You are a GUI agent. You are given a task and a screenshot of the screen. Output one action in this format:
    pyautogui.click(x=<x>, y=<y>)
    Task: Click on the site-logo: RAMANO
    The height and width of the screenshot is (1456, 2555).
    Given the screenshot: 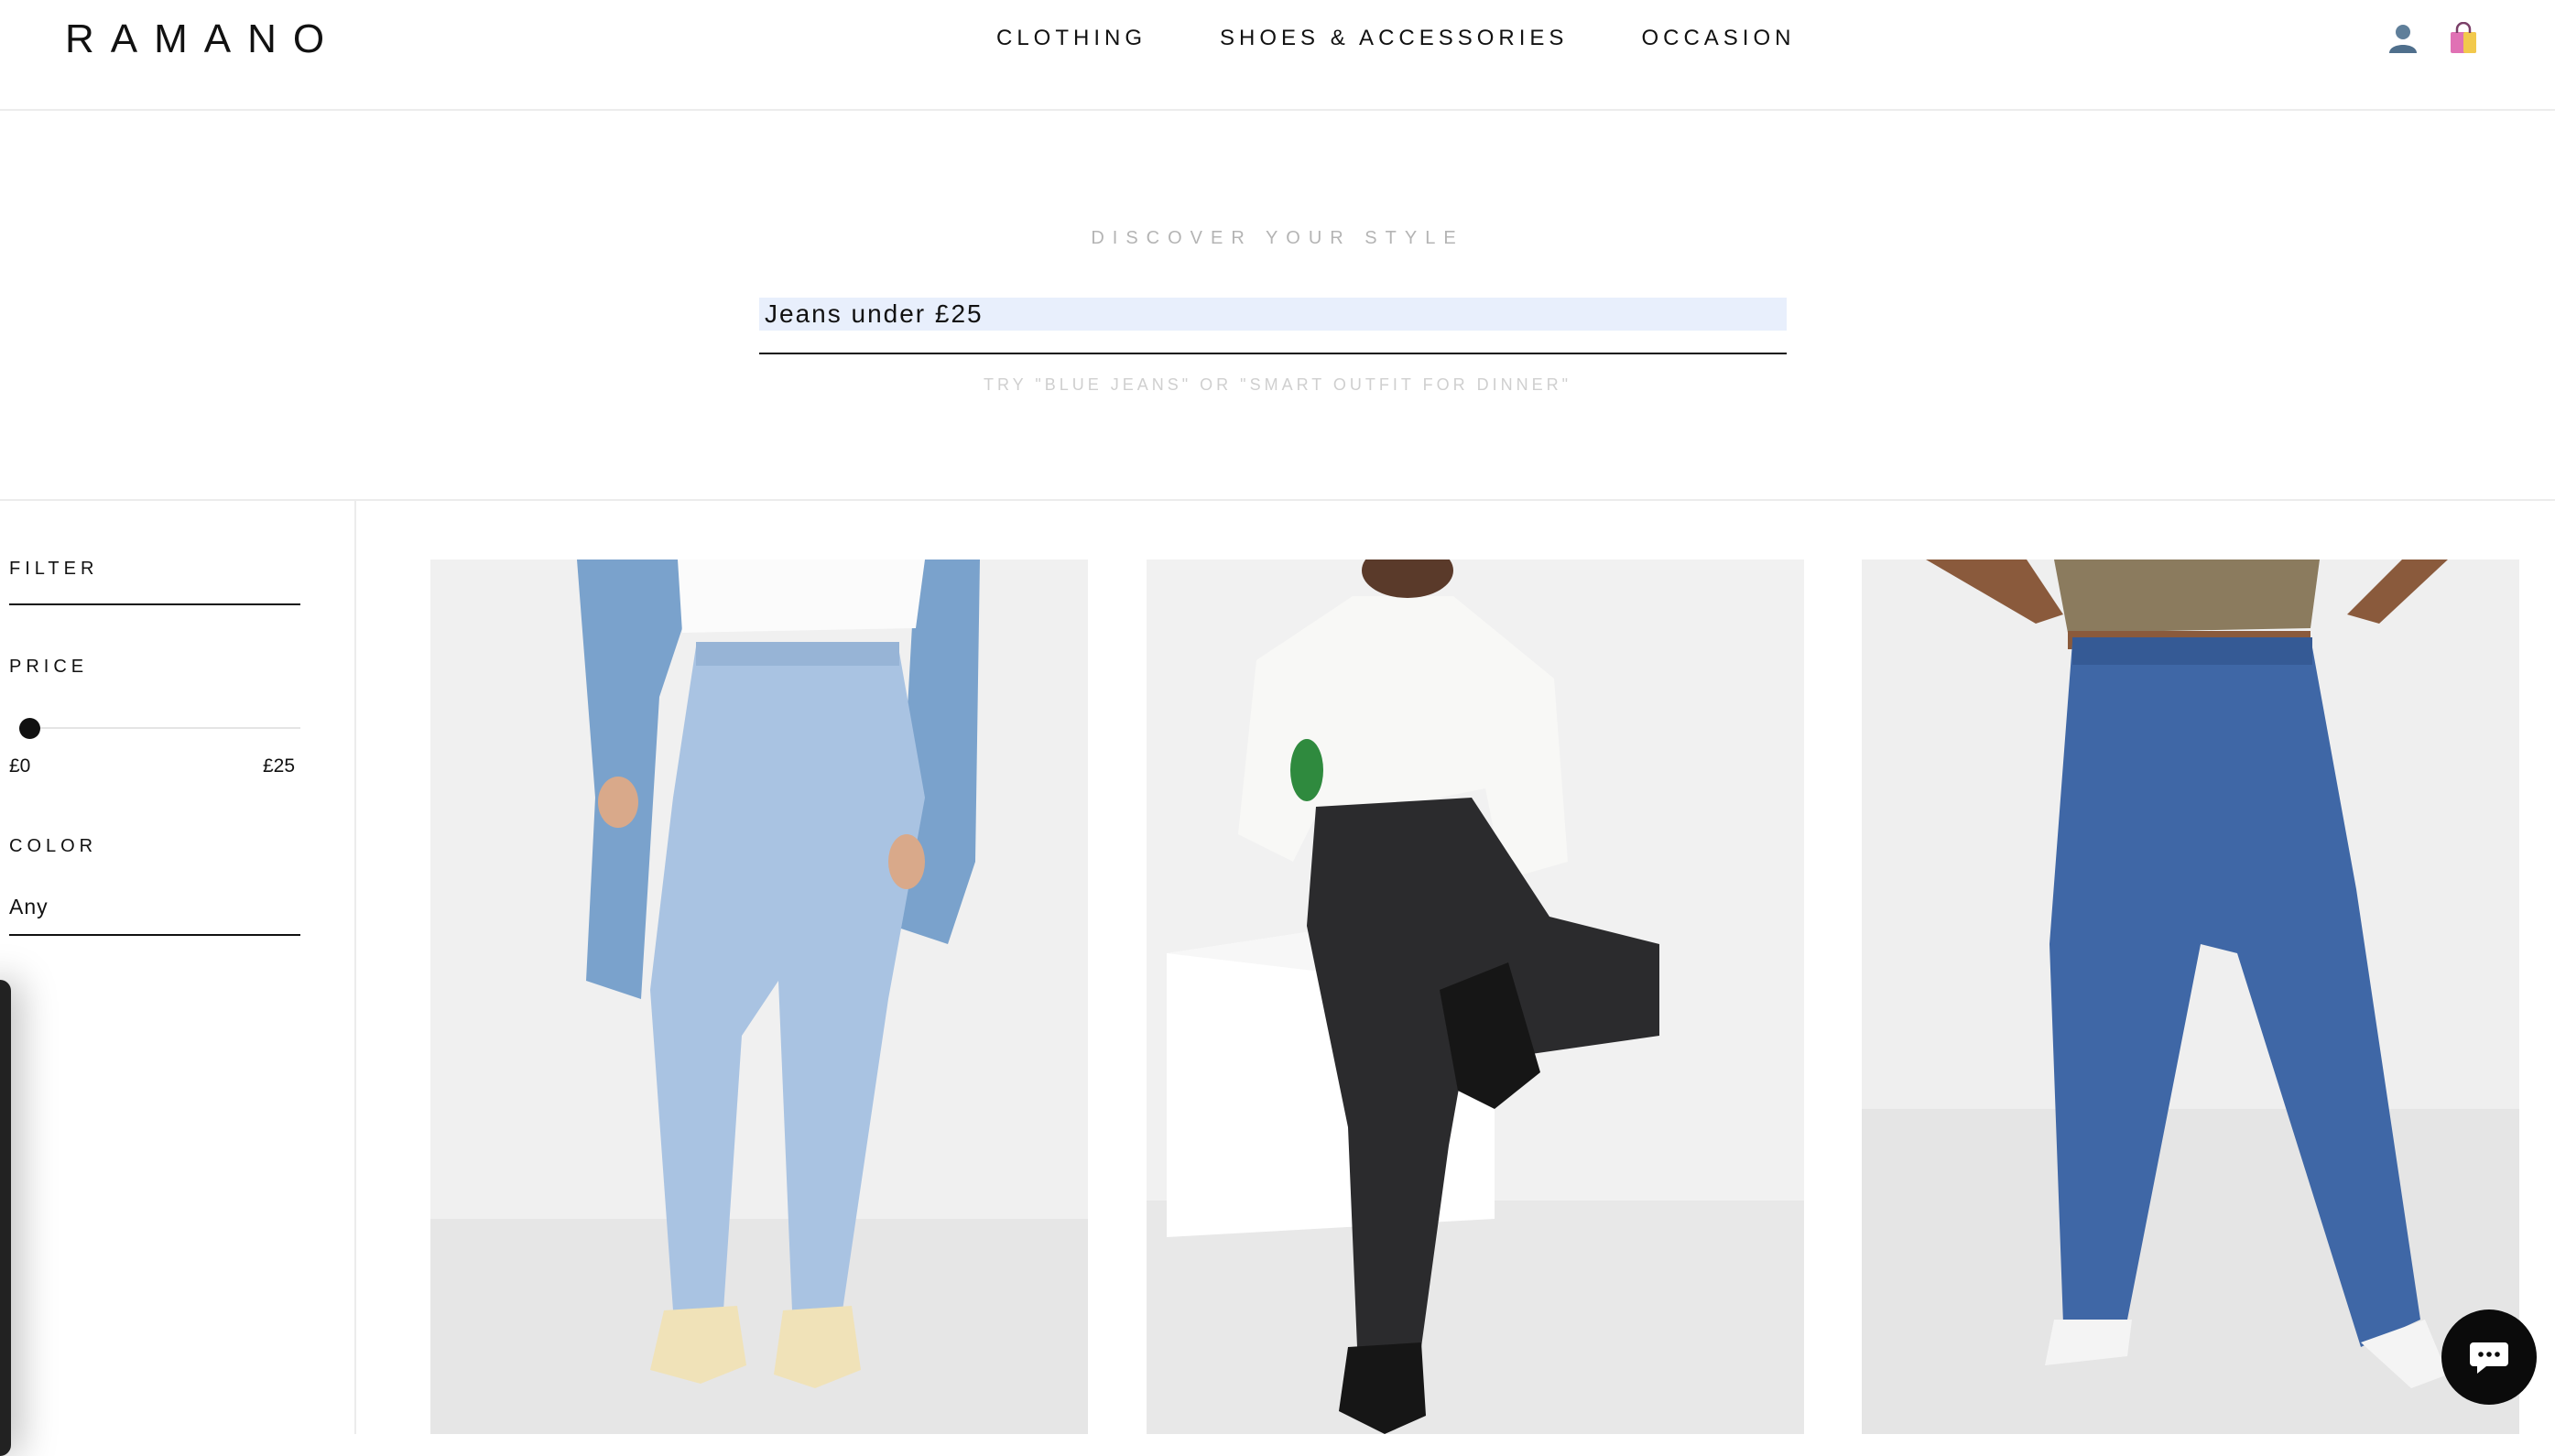 What is the action you would take?
    pyautogui.click(x=203, y=39)
    